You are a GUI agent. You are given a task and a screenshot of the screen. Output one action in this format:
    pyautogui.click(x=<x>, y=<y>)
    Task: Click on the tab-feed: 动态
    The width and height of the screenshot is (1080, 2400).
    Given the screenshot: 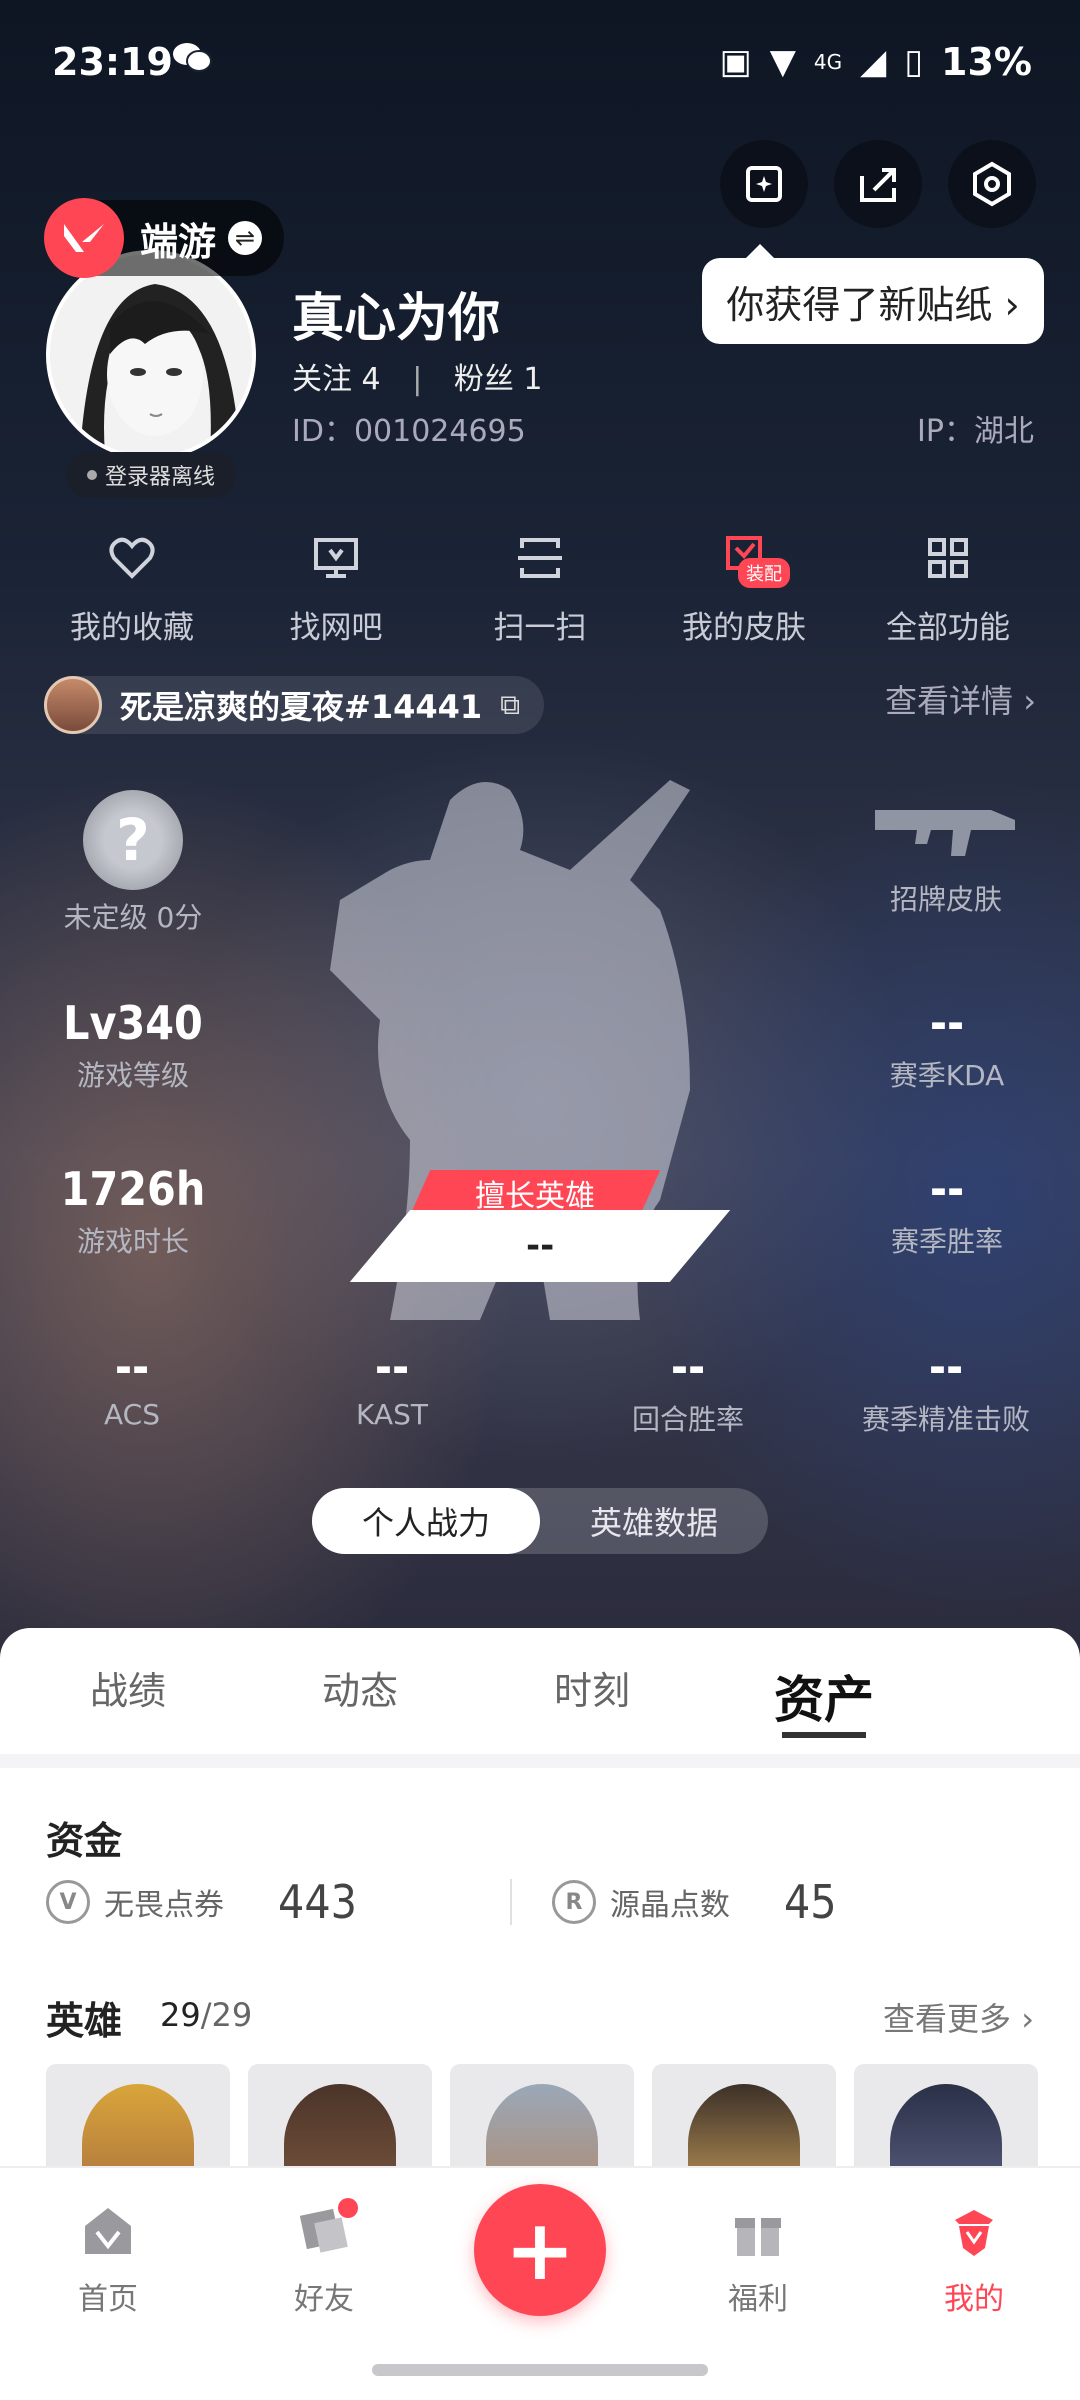 What is the action you would take?
    pyautogui.click(x=360, y=1696)
    